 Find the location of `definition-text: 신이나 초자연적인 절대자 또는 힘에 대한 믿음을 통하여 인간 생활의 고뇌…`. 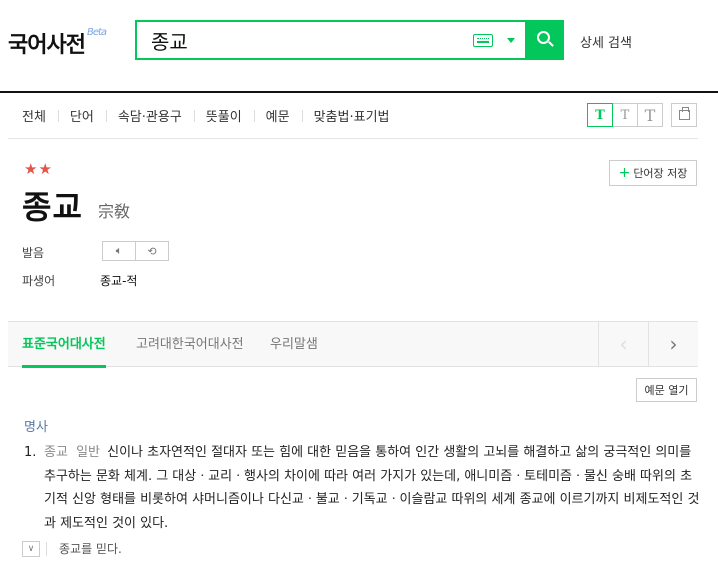

definition-text: 신이나 초자연적인 절대자 또는 힘에 대한 믿음을 통하여 인간 생활의 고뇌… is located at coordinates (372, 488).